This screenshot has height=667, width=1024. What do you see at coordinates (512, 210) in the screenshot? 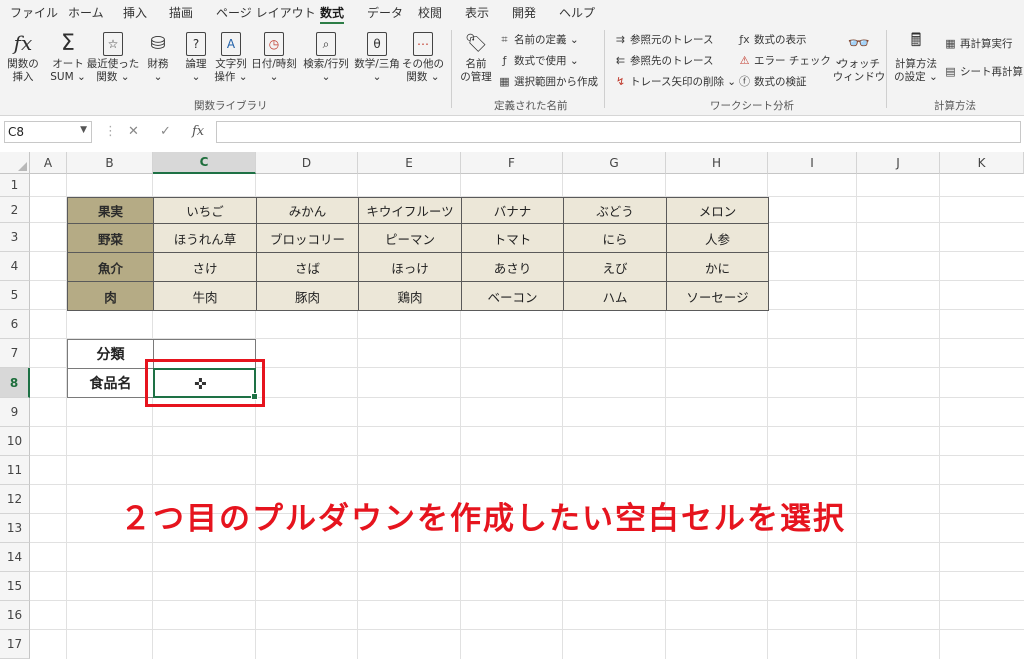
I see `food-item-cell: バナナ` at bounding box center [512, 210].